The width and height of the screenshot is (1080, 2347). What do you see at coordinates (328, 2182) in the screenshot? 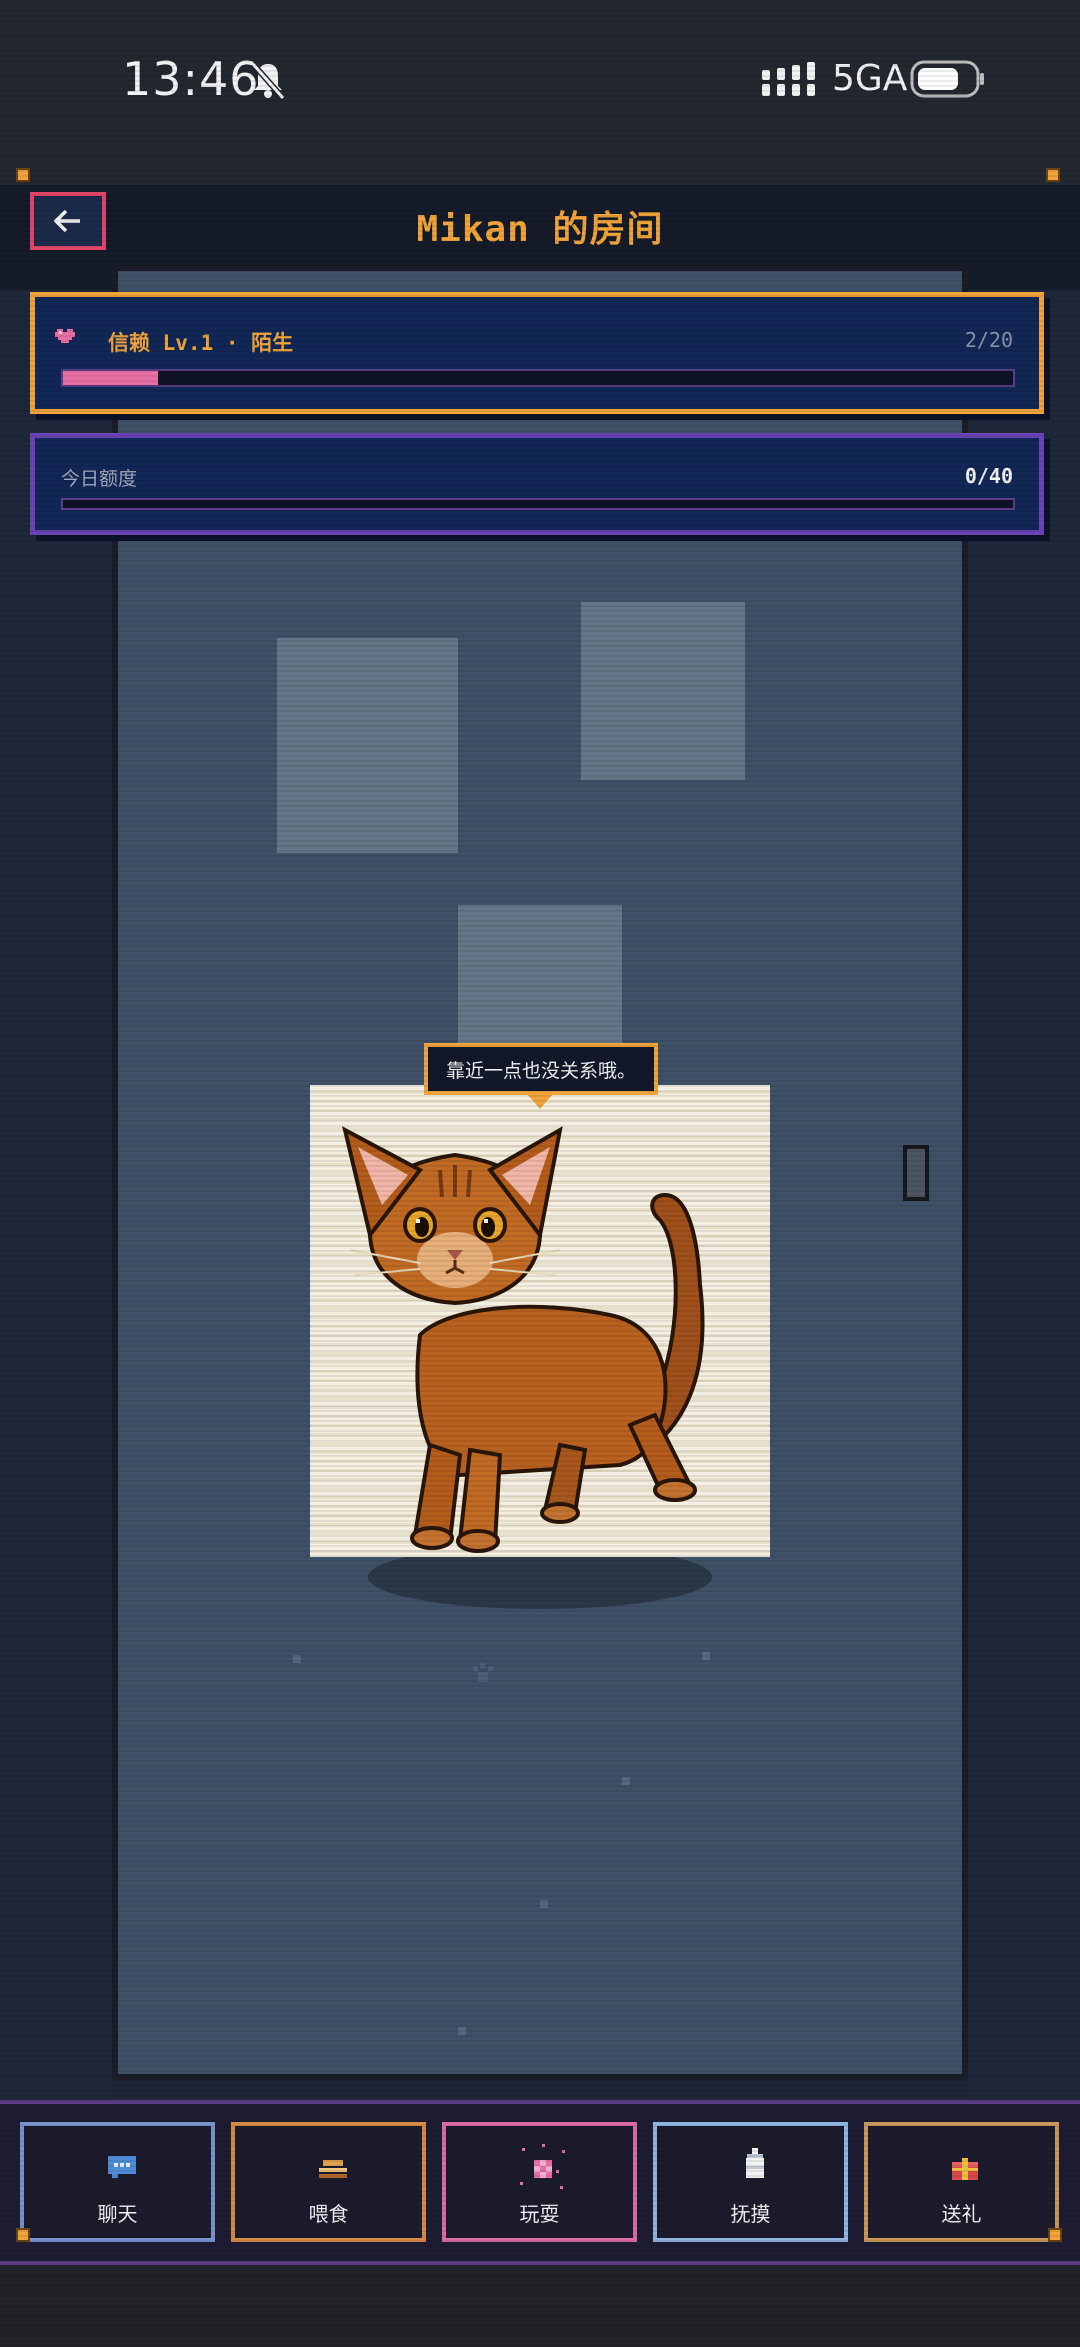
I see `feed-button: 喂食` at bounding box center [328, 2182].